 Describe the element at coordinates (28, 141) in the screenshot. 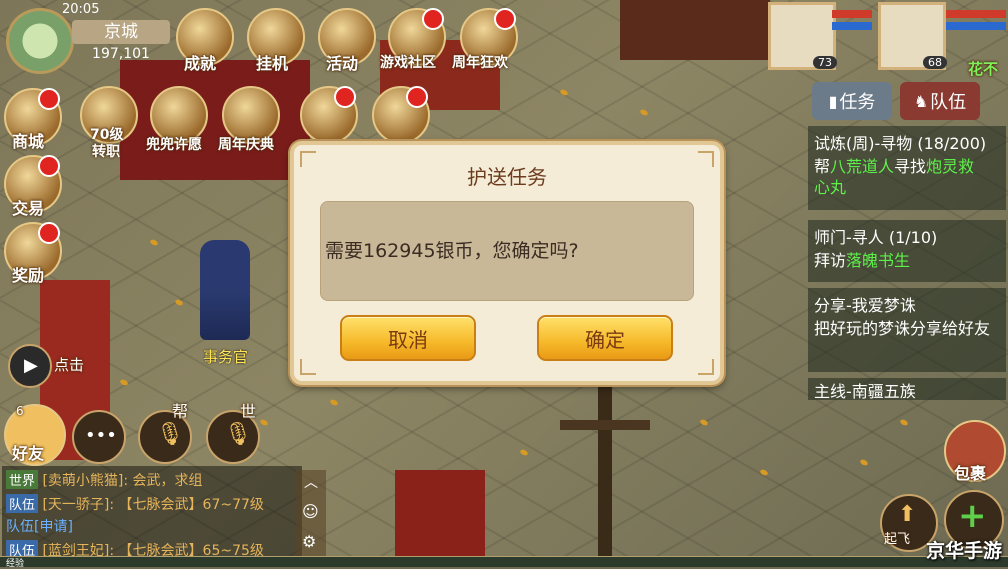

I see `shop-label: 商城` at that location.